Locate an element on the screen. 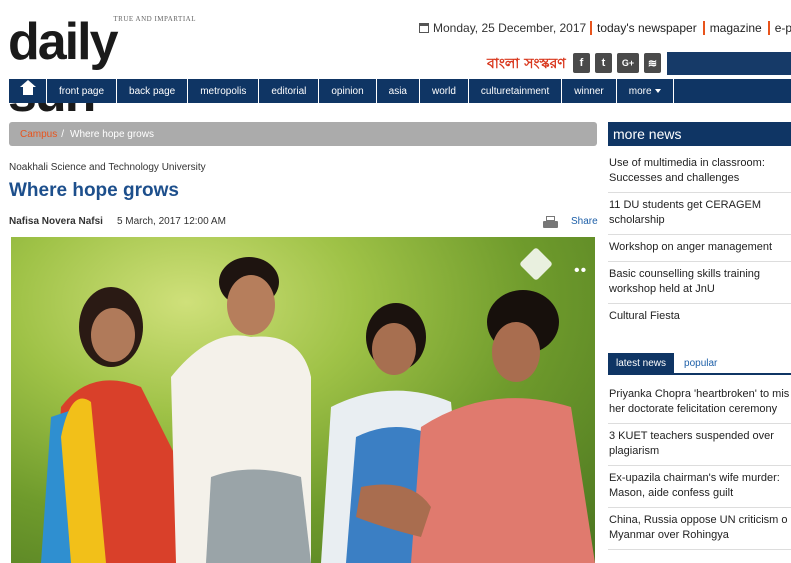 Image resolution: width=791 pixels, height=563 pixels. sidebar-tabs: latest news popular is located at coordinates (699, 364).